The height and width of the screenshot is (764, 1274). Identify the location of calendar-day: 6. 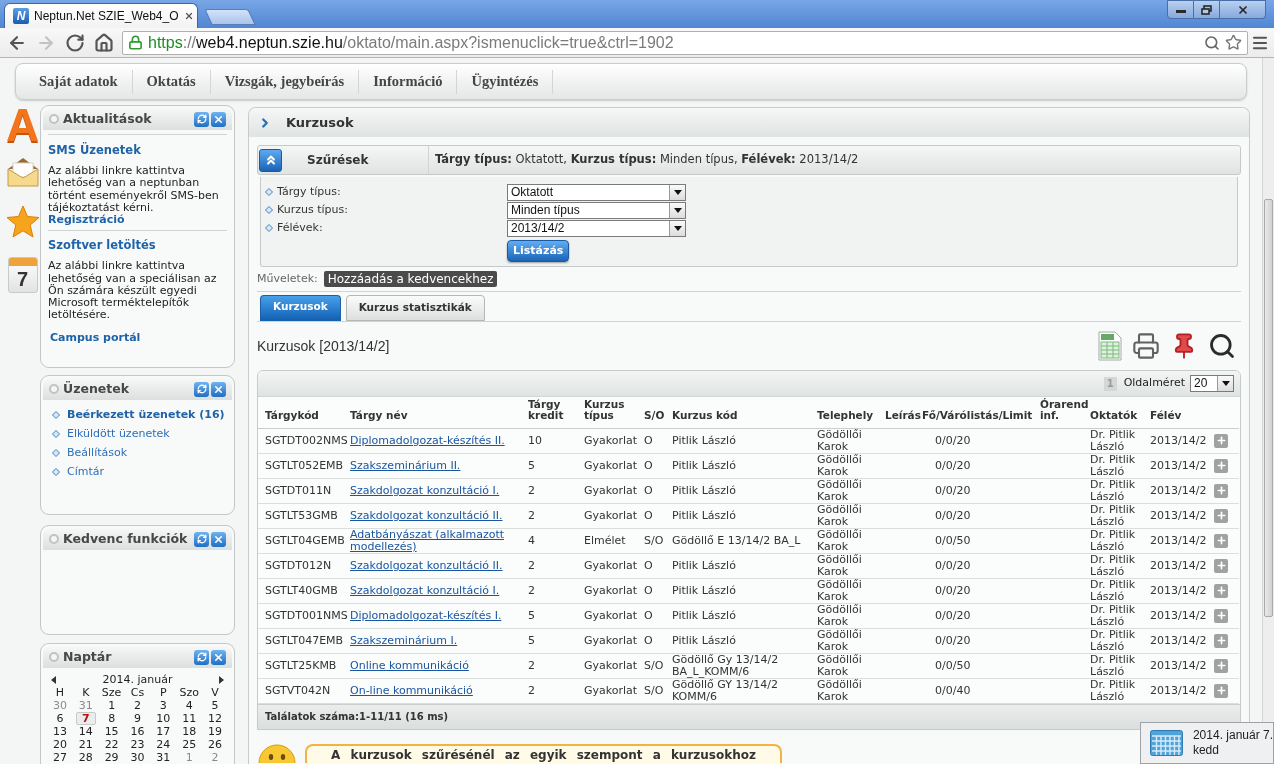
(60, 718).